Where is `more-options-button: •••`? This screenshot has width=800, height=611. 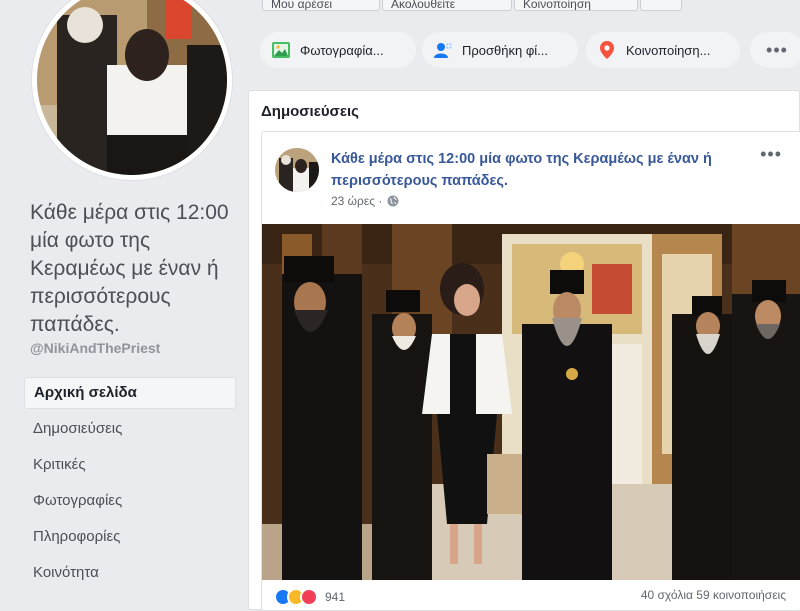 more-options-button: ••• is located at coordinates (775, 50).